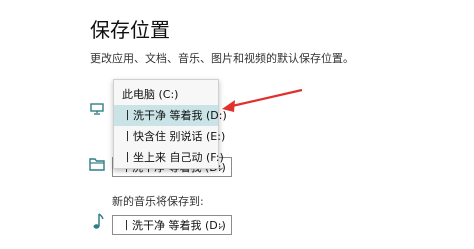  Describe the element at coordinates (97, 109) in the screenshot. I see `monitor-icon` at that location.